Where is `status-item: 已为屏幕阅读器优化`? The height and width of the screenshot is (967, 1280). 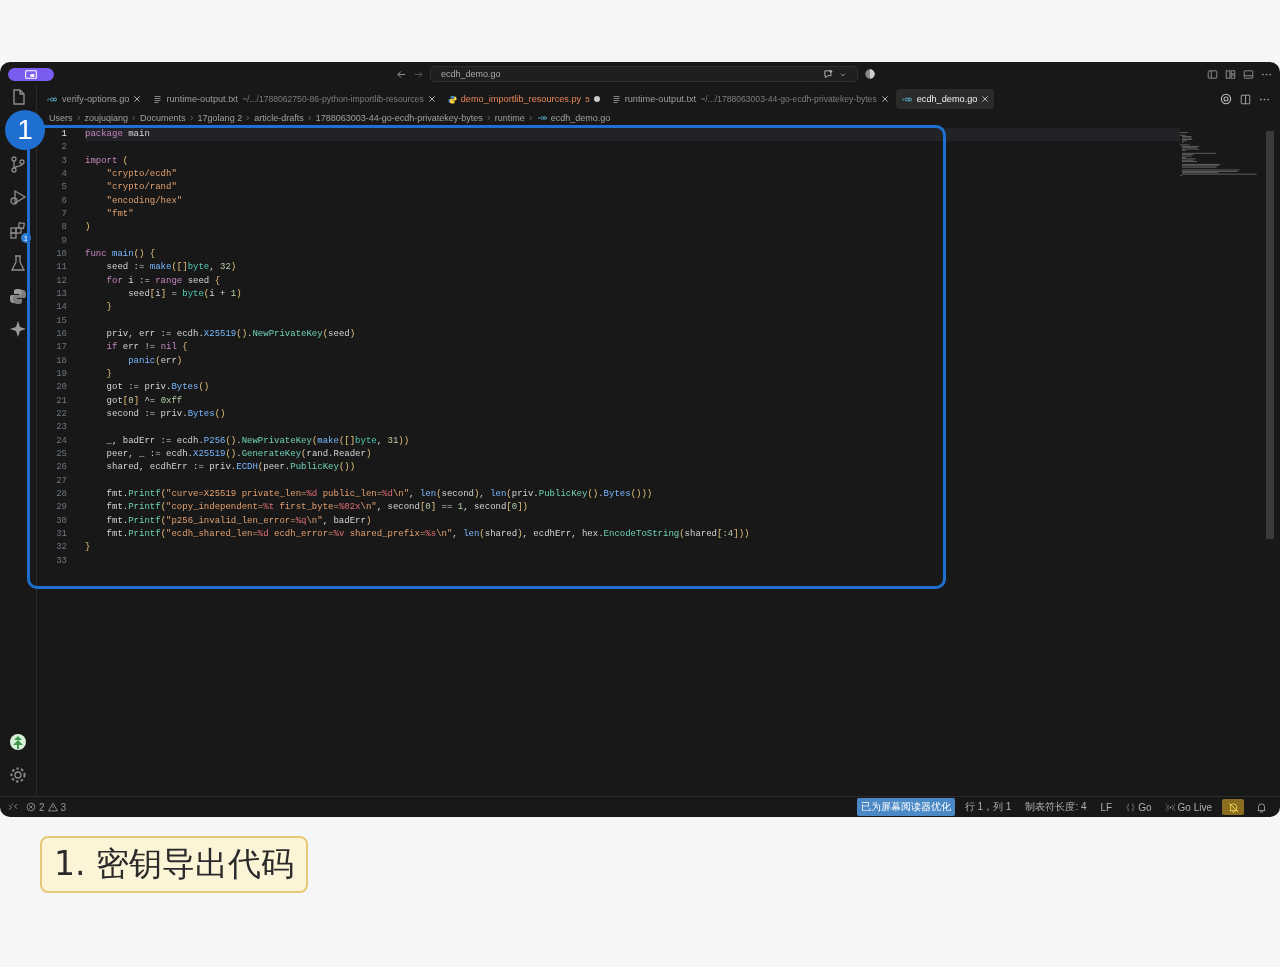 status-item: 已为屏幕阅读器优化 is located at coordinates (905, 807).